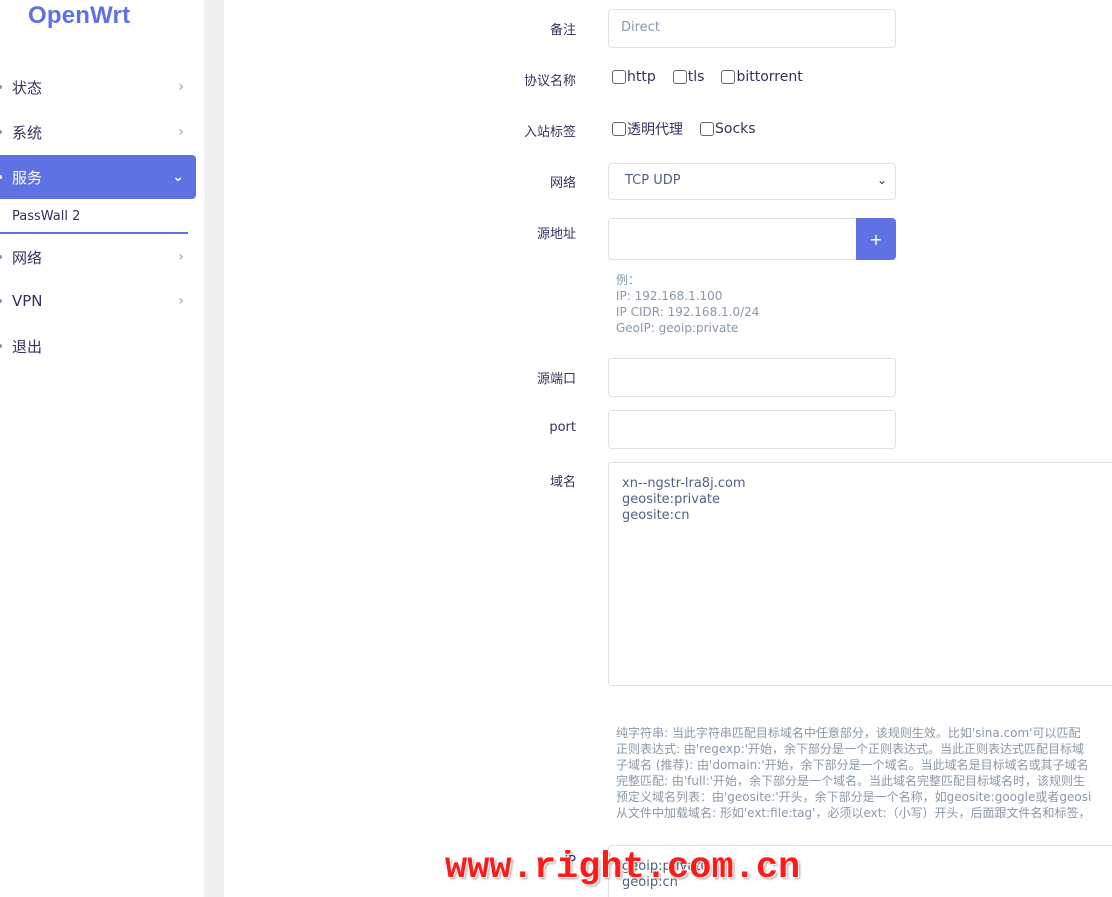 The height and width of the screenshot is (897, 1112). Describe the element at coordinates (656, 515) in the screenshot. I see `domain-line: geosite:cn` at that location.